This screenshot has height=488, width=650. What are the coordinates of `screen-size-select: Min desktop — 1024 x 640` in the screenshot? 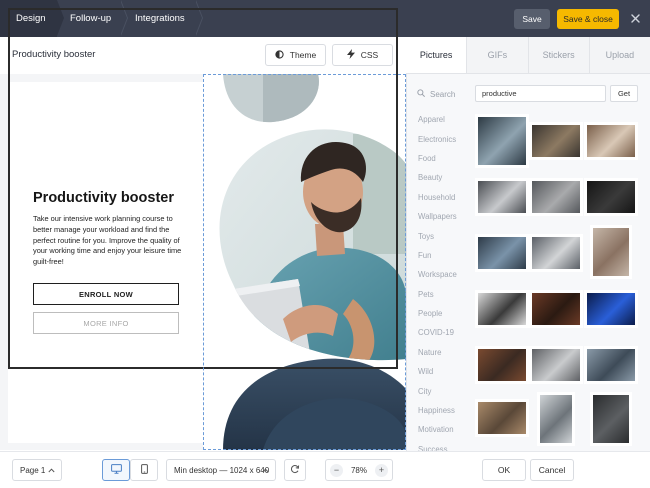 It's located at (221, 470).